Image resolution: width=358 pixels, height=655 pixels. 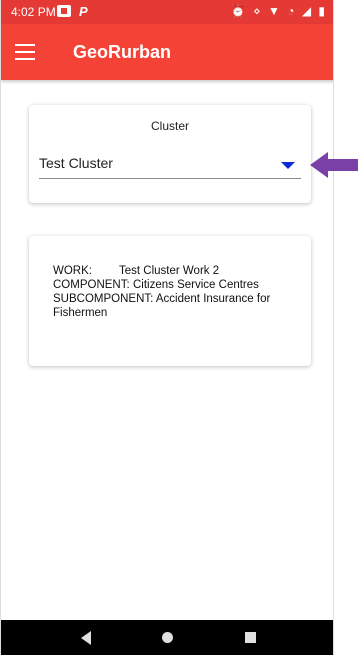 What do you see at coordinates (86, 638) in the screenshot?
I see `back-icon` at bounding box center [86, 638].